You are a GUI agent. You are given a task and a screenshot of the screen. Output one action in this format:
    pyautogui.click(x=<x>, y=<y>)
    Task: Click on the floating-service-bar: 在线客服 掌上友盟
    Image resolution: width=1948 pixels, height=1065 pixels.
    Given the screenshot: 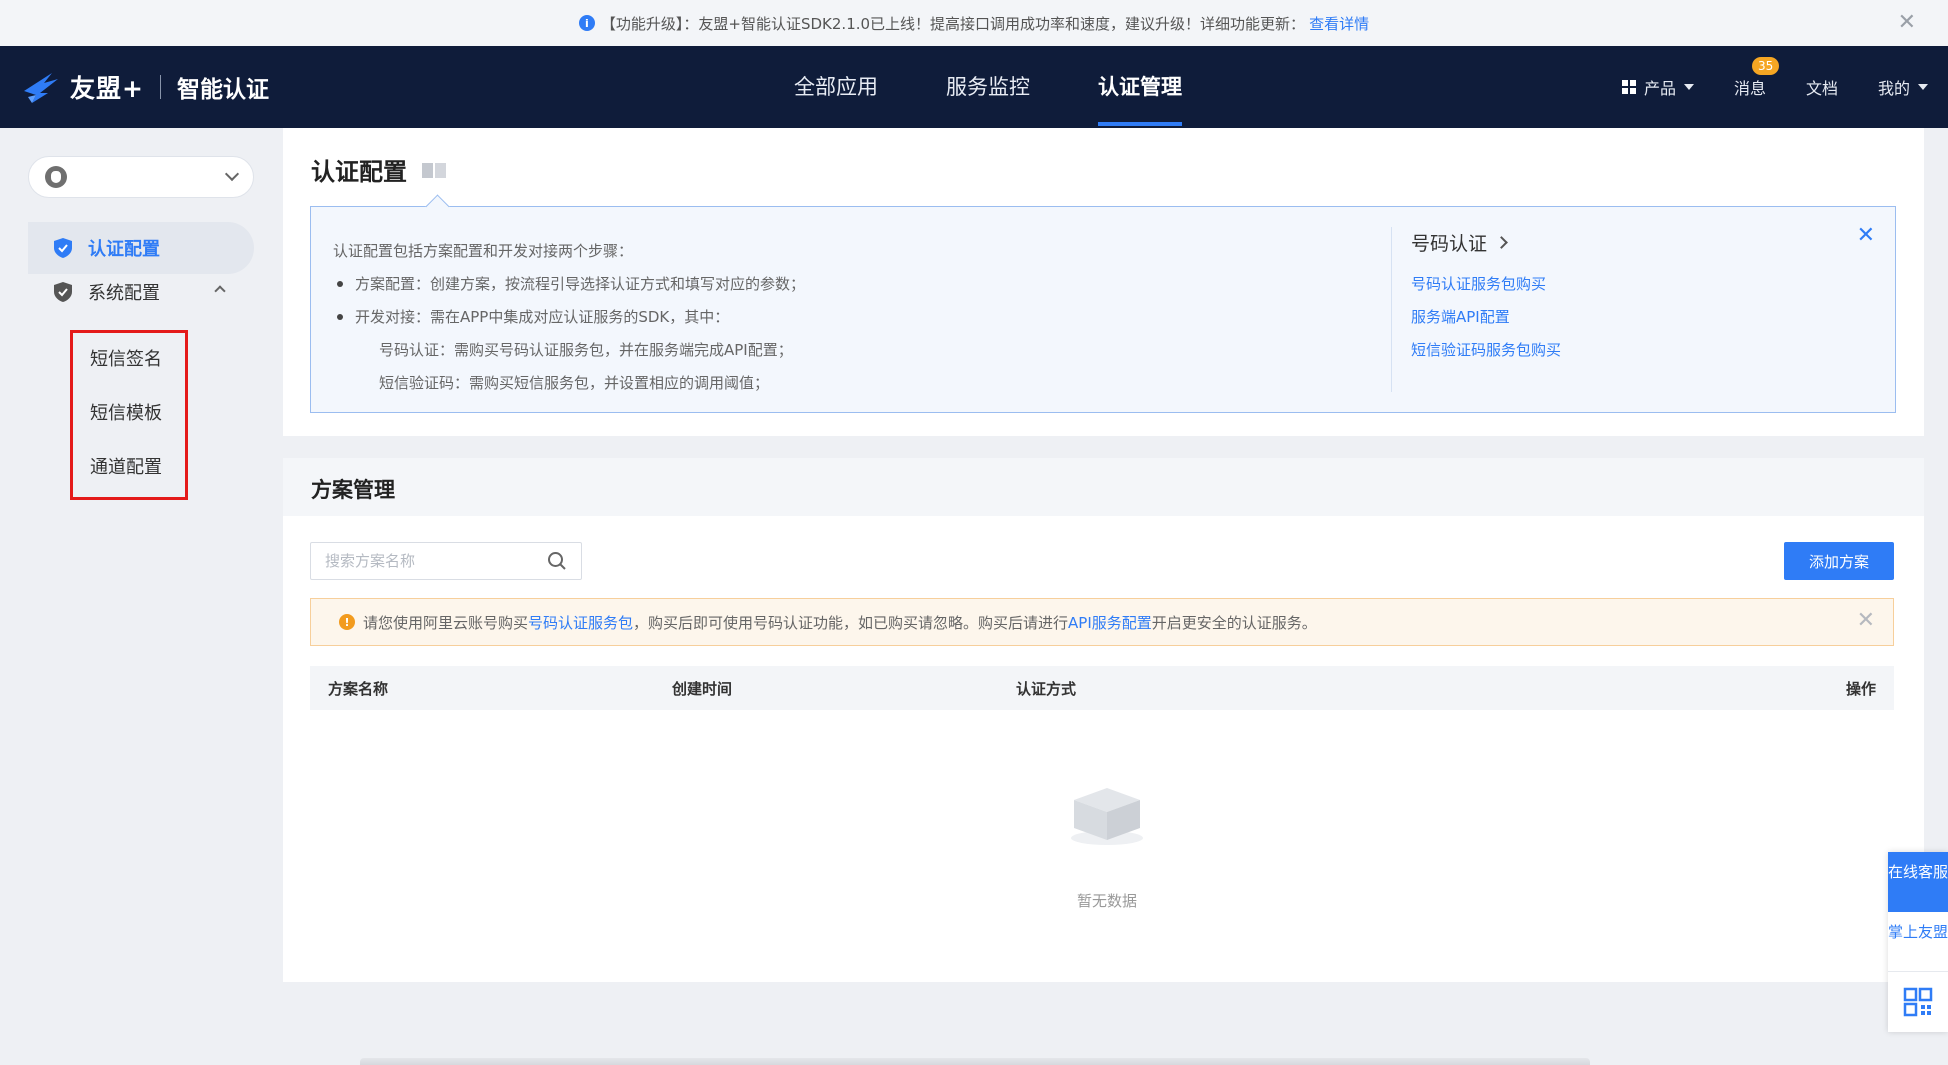 What is the action you would take?
    pyautogui.click(x=1918, y=942)
    